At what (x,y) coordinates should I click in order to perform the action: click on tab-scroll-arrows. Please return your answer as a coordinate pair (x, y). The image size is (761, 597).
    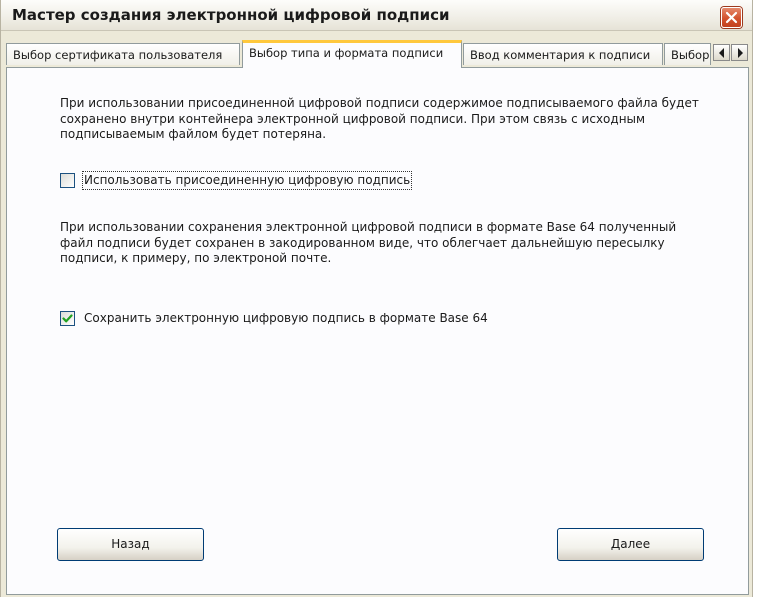
    Looking at the image, I should click on (731, 53).